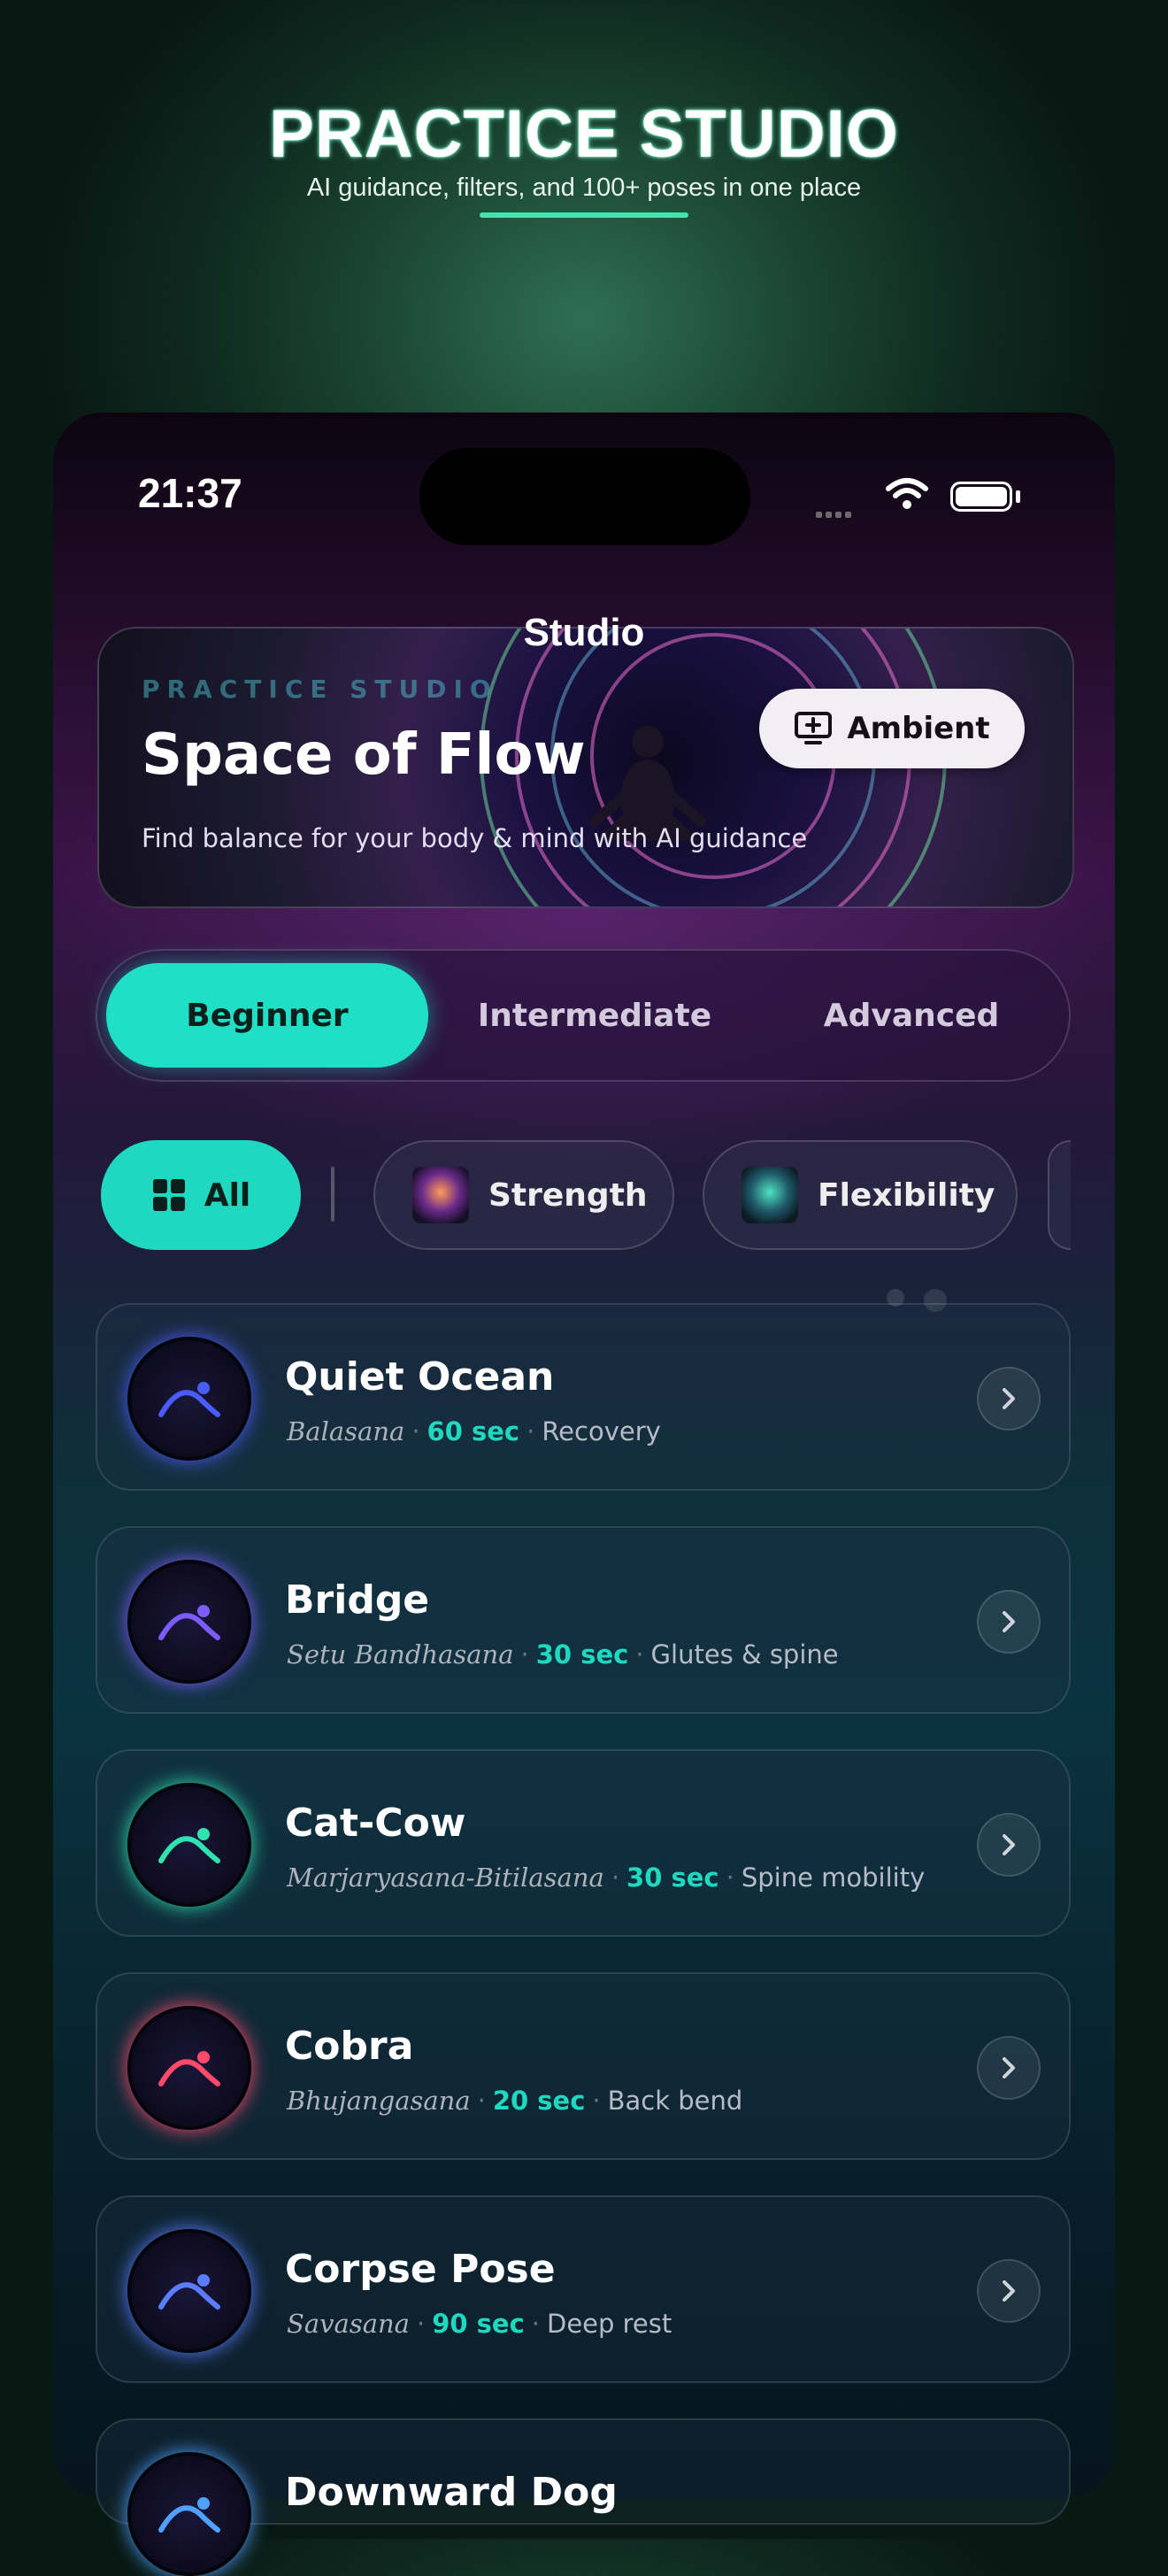  I want to click on promo-title: PRACTICE STUDIO, so click(584, 134).